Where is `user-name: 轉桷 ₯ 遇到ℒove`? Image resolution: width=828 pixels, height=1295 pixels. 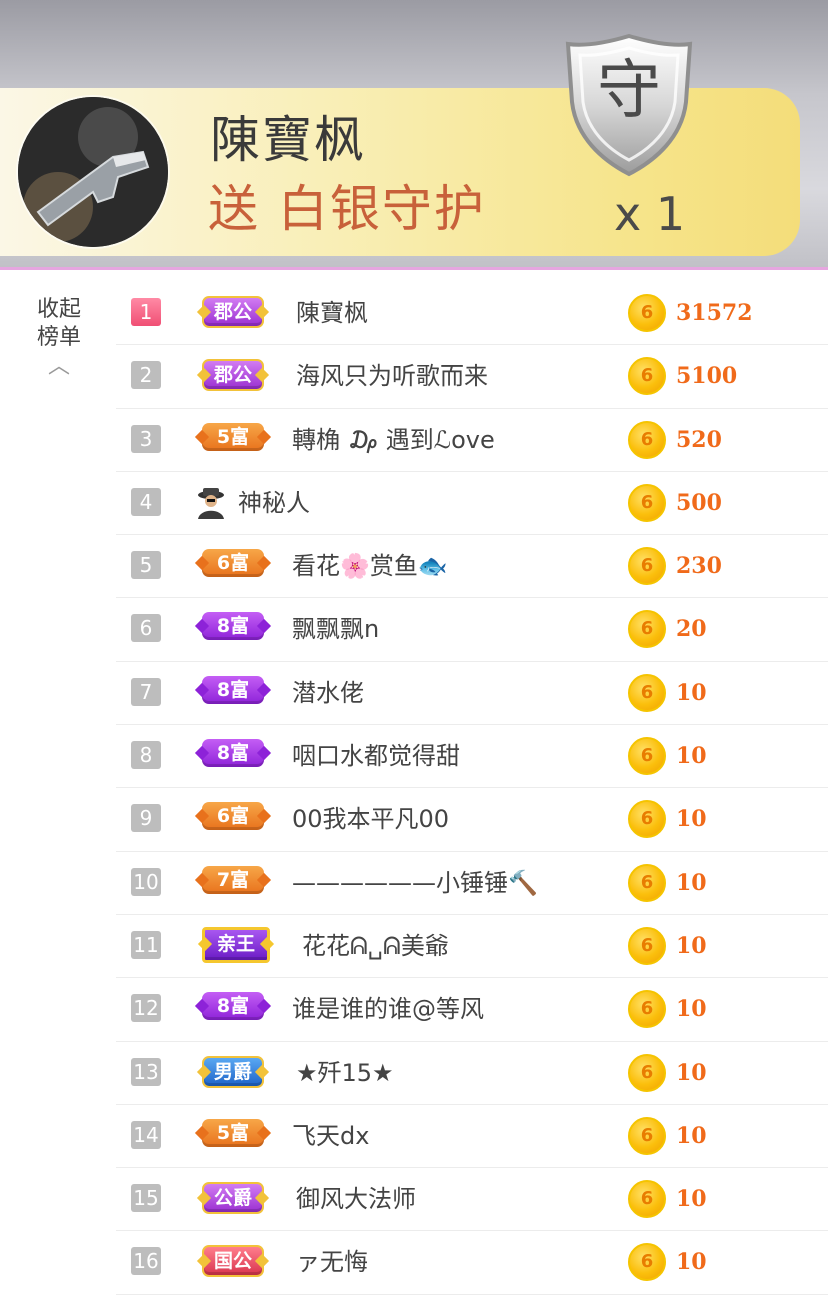
user-name: 轉桷 ₯ 遇到ℒove is located at coordinates (393, 440).